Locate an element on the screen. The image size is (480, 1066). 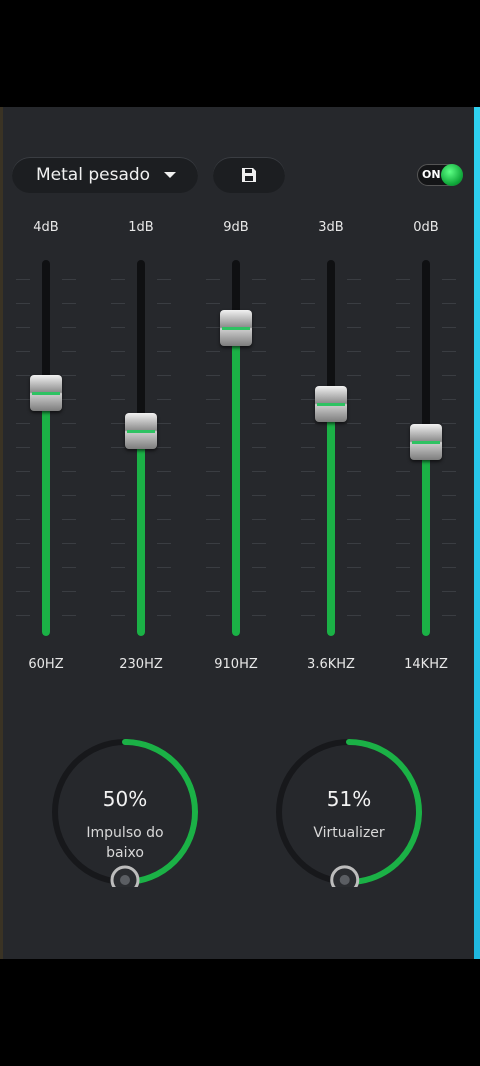
preset-dropdown: Metal pesado is located at coordinates (105, 175).